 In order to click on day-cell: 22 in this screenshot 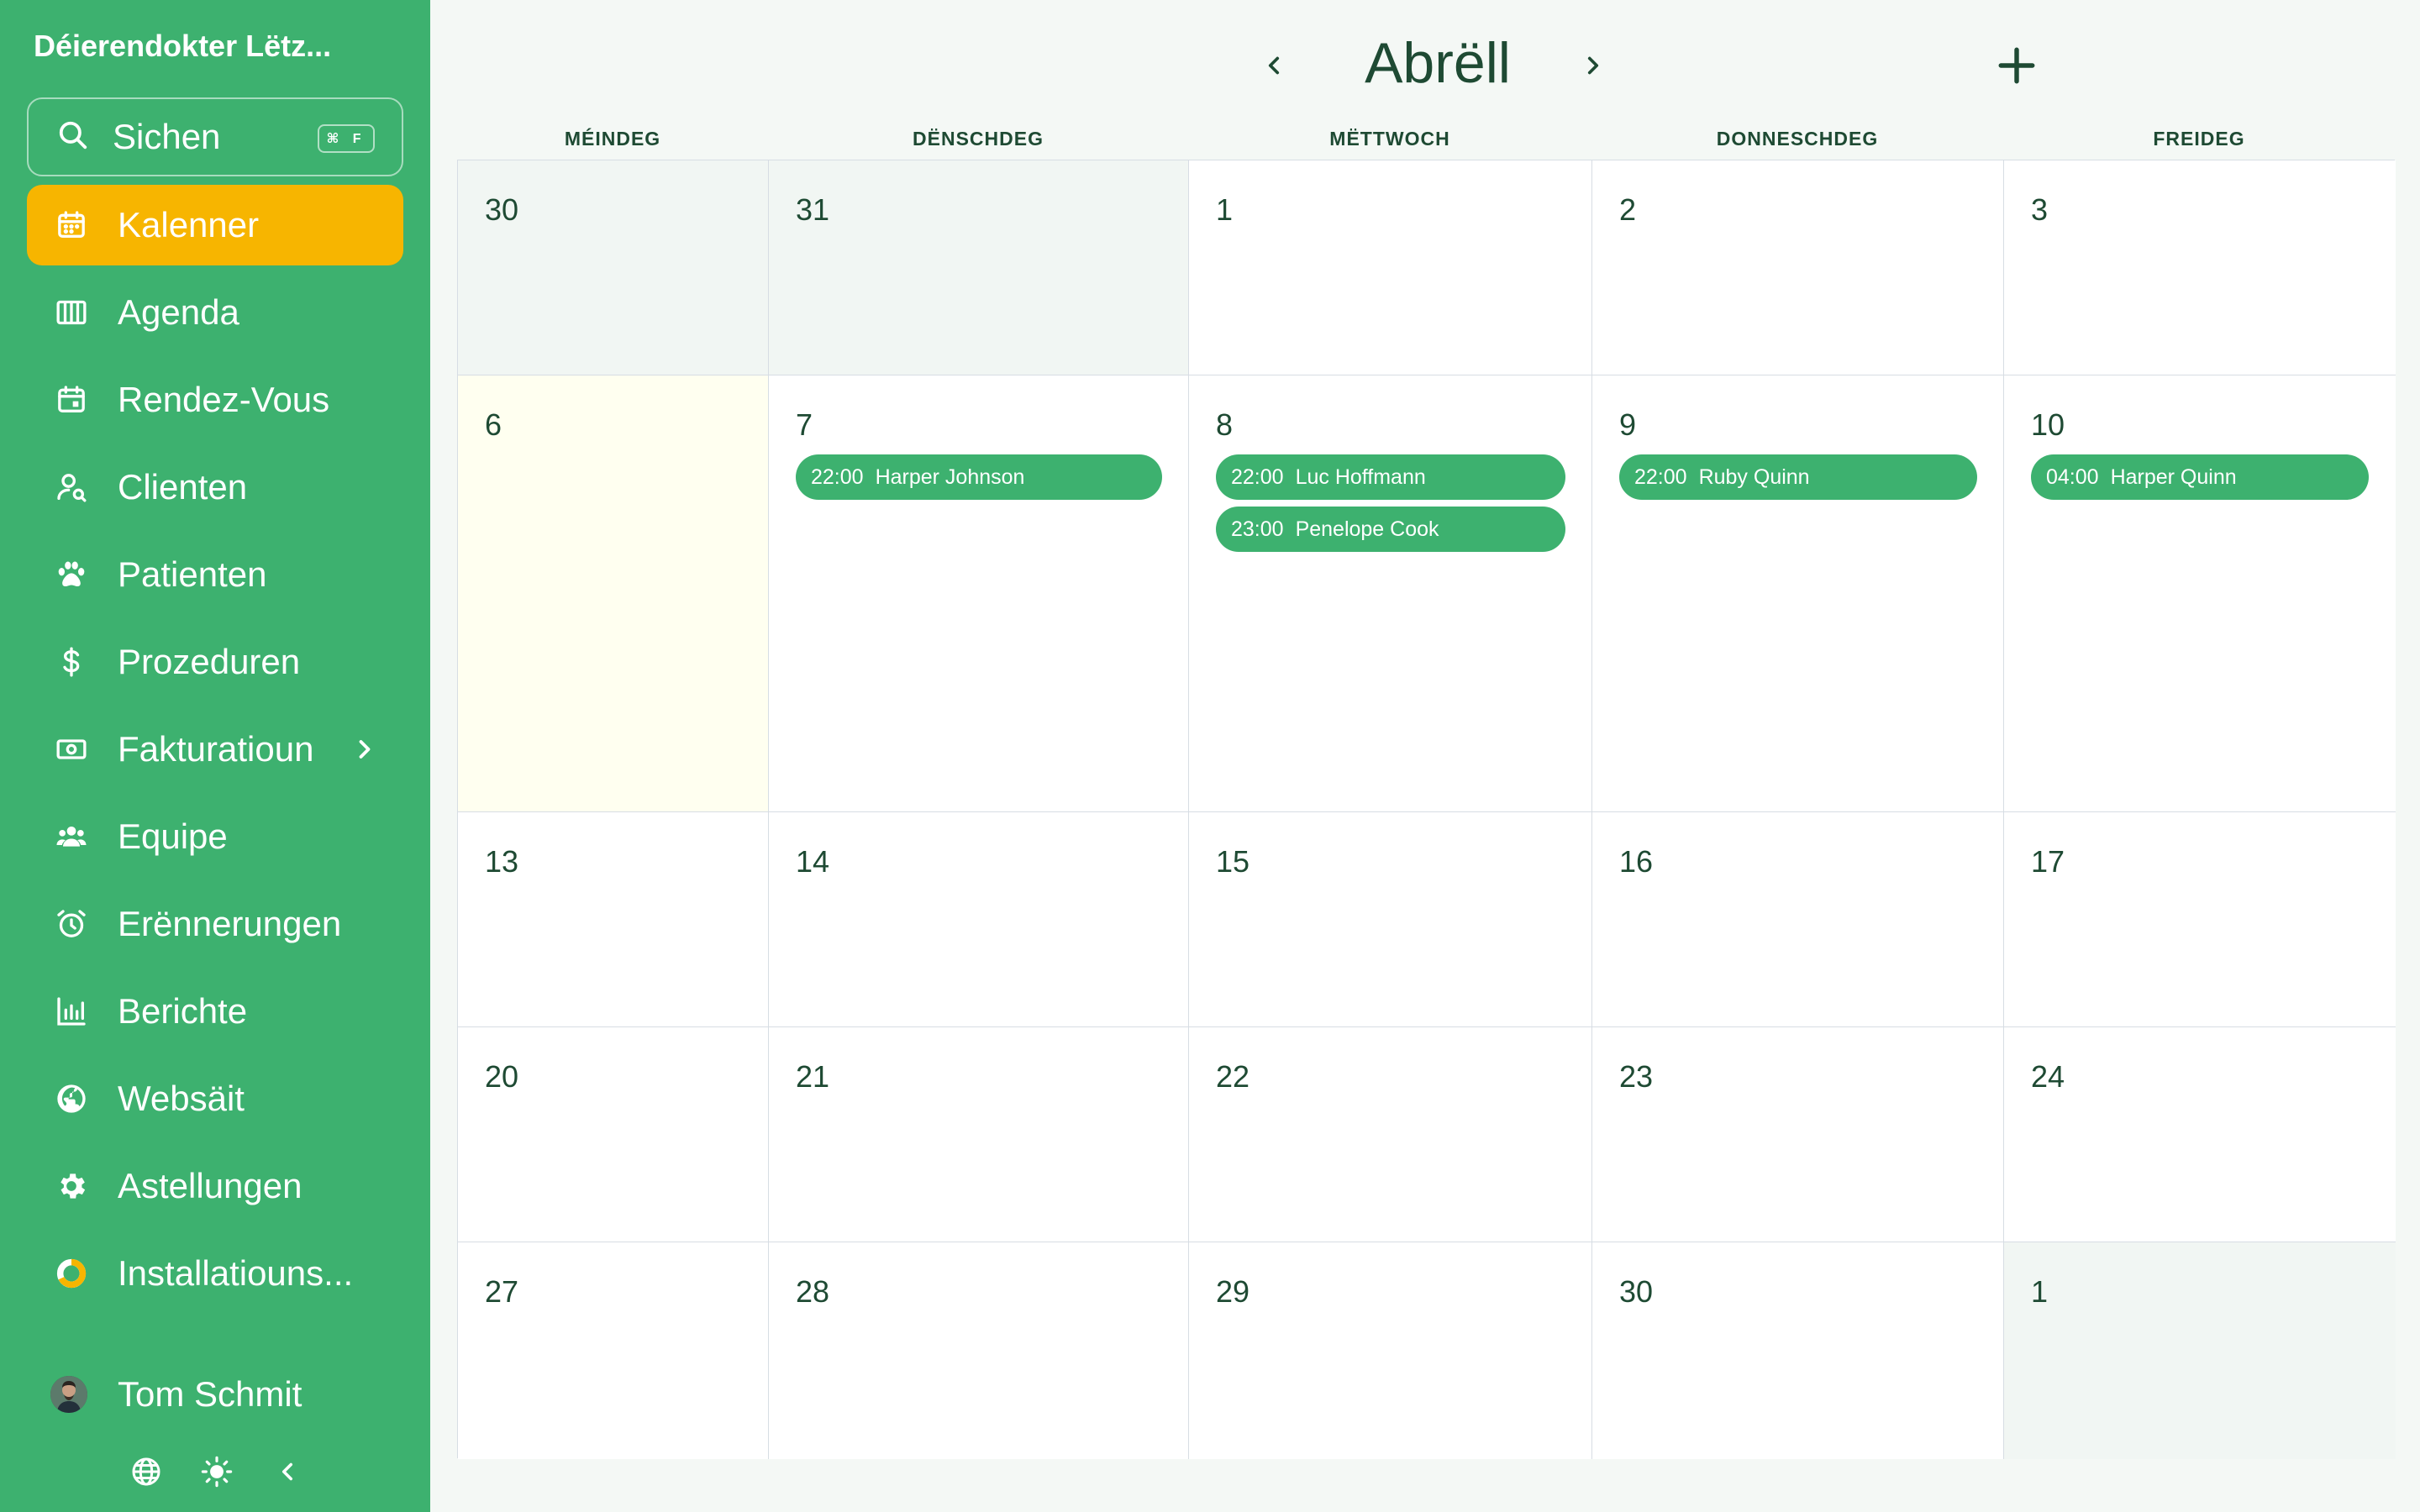, I will do `click(1390, 1134)`.